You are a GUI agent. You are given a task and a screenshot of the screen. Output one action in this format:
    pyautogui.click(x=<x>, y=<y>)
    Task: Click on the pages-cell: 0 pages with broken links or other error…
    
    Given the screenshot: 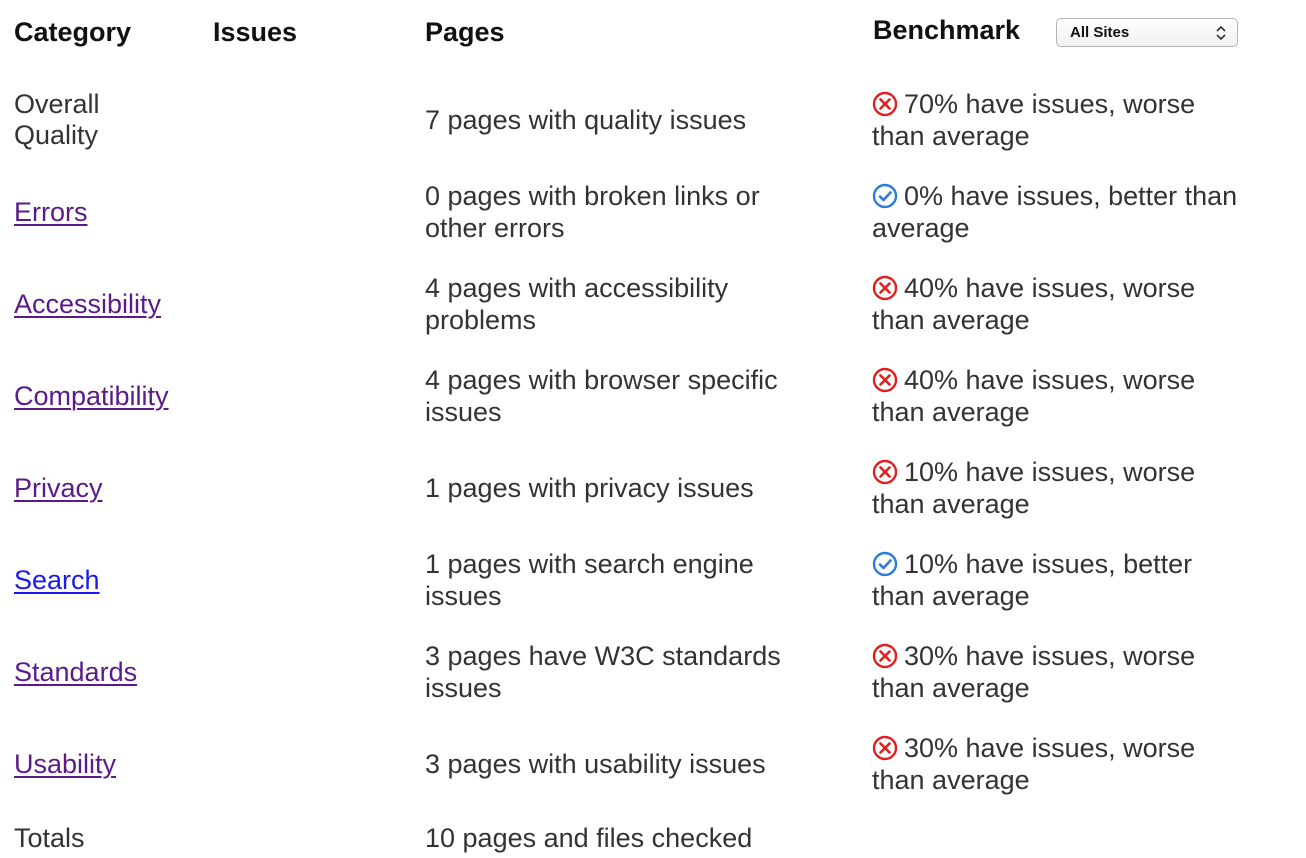 What is the action you would take?
    pyautogui.click(x=640, y=212)
    